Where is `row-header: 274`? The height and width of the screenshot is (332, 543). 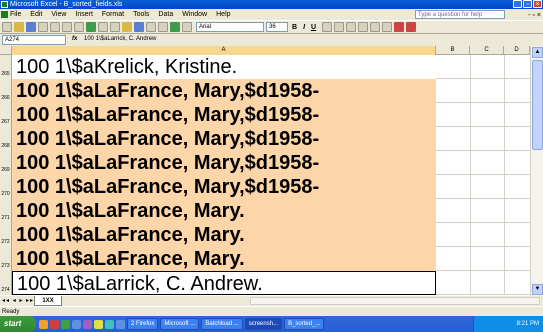 row-header: 274 is located at coordinates (6, 283).